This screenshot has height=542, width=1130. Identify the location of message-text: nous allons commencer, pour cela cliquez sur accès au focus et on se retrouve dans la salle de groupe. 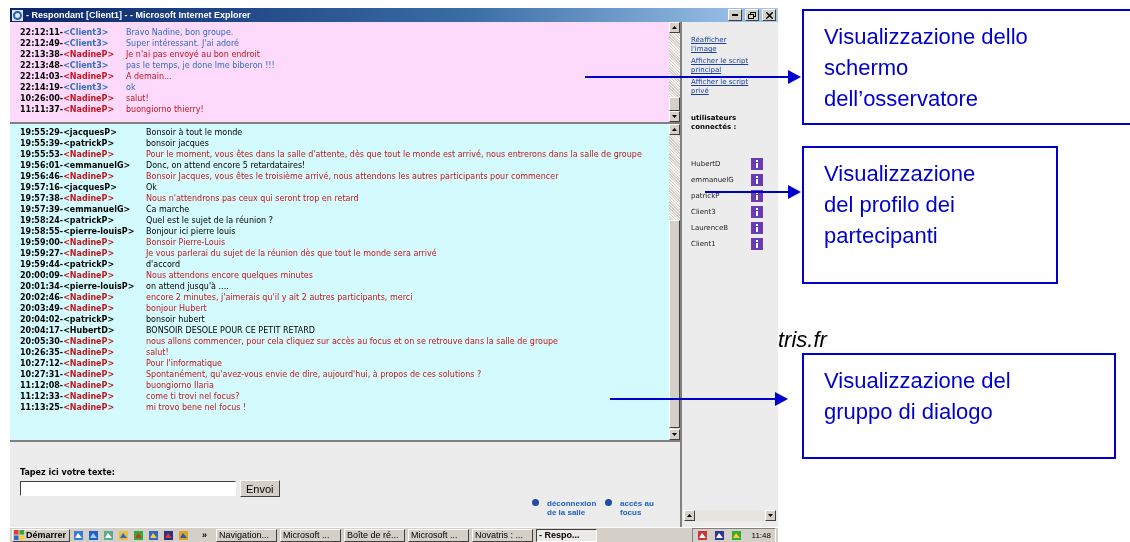
(352, 341).